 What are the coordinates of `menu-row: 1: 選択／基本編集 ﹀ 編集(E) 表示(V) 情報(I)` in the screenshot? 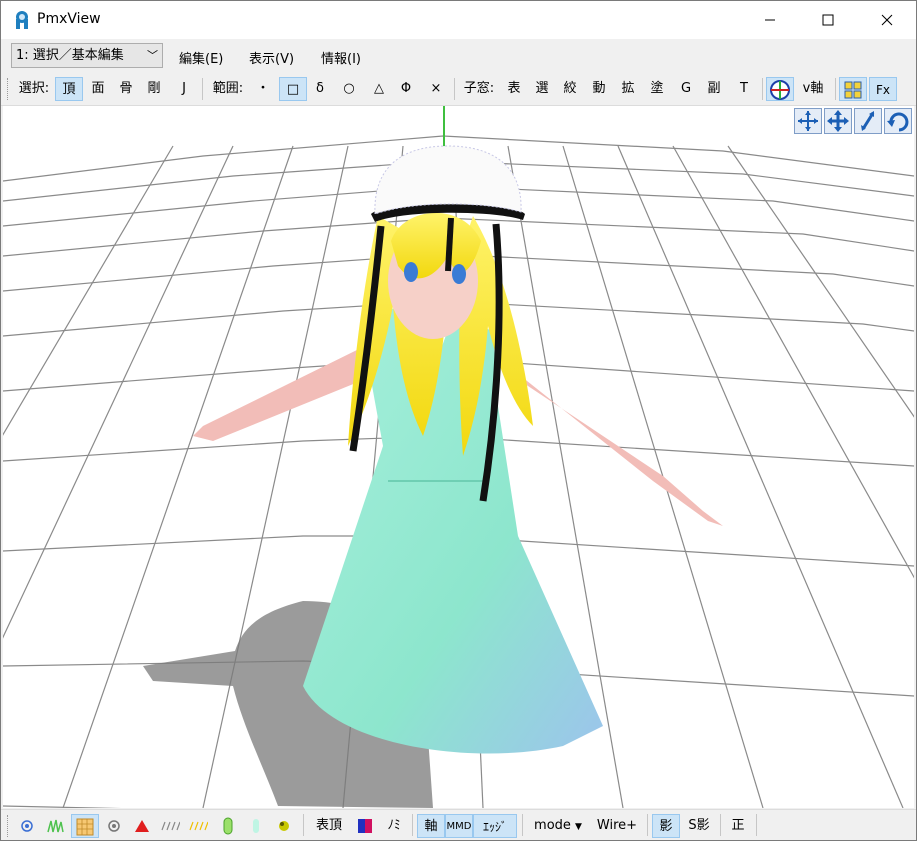 It's located at (458, 56).